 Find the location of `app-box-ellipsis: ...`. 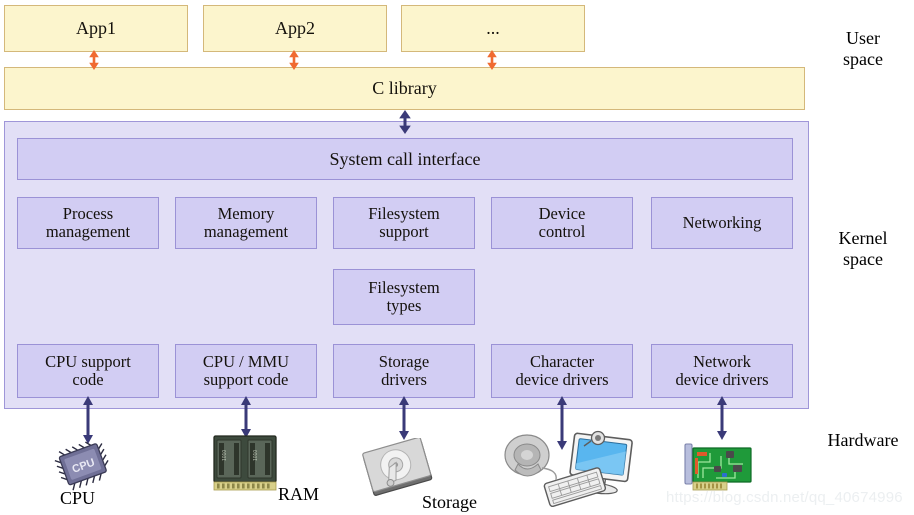

app-box-ellipsis: ... is located at coordinates (493, 28).